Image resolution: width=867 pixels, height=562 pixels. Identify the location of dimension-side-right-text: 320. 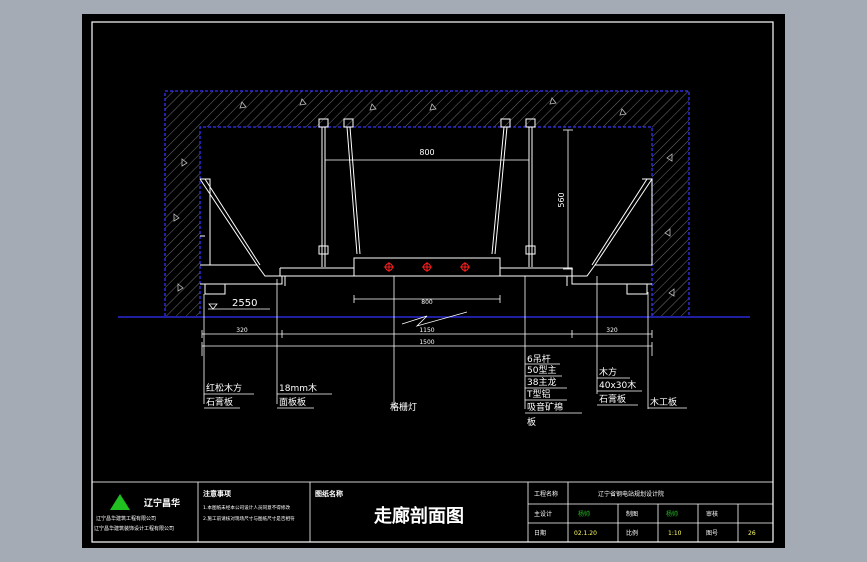
(612, 330).